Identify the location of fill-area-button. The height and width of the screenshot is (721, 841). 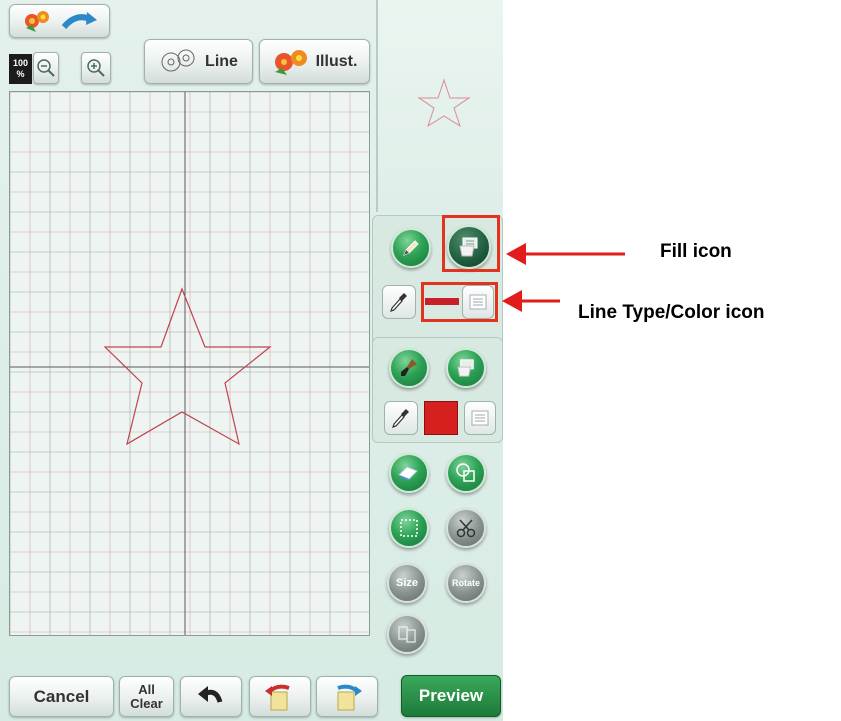
(466, 368).